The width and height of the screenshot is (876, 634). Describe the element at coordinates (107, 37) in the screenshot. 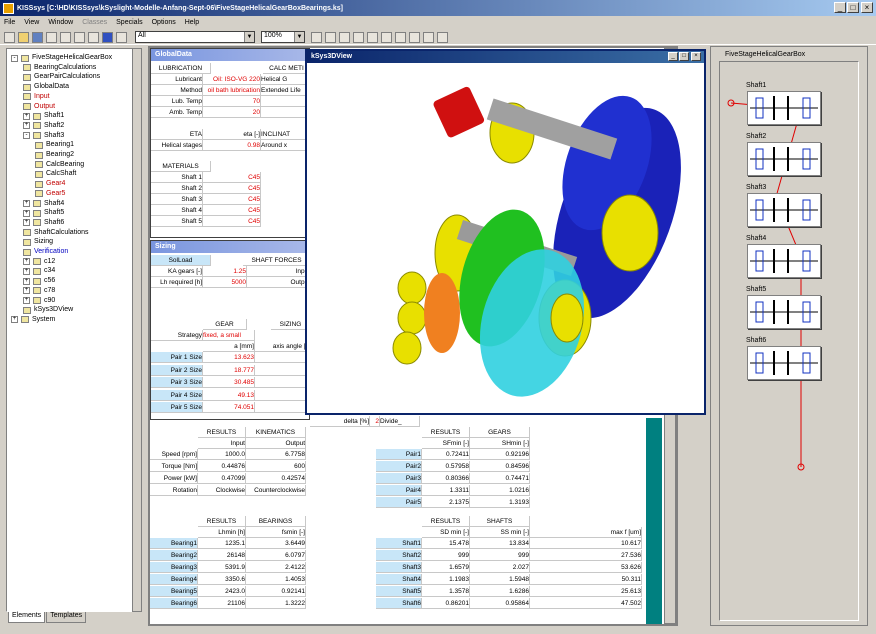

I see `info-icon` at that location.